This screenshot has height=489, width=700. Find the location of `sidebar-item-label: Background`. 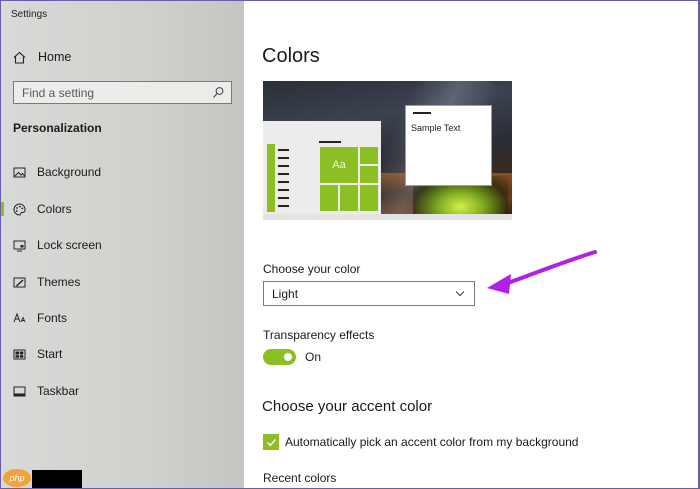

sidebar-item-label: Background is located at coordinates (69, 172).